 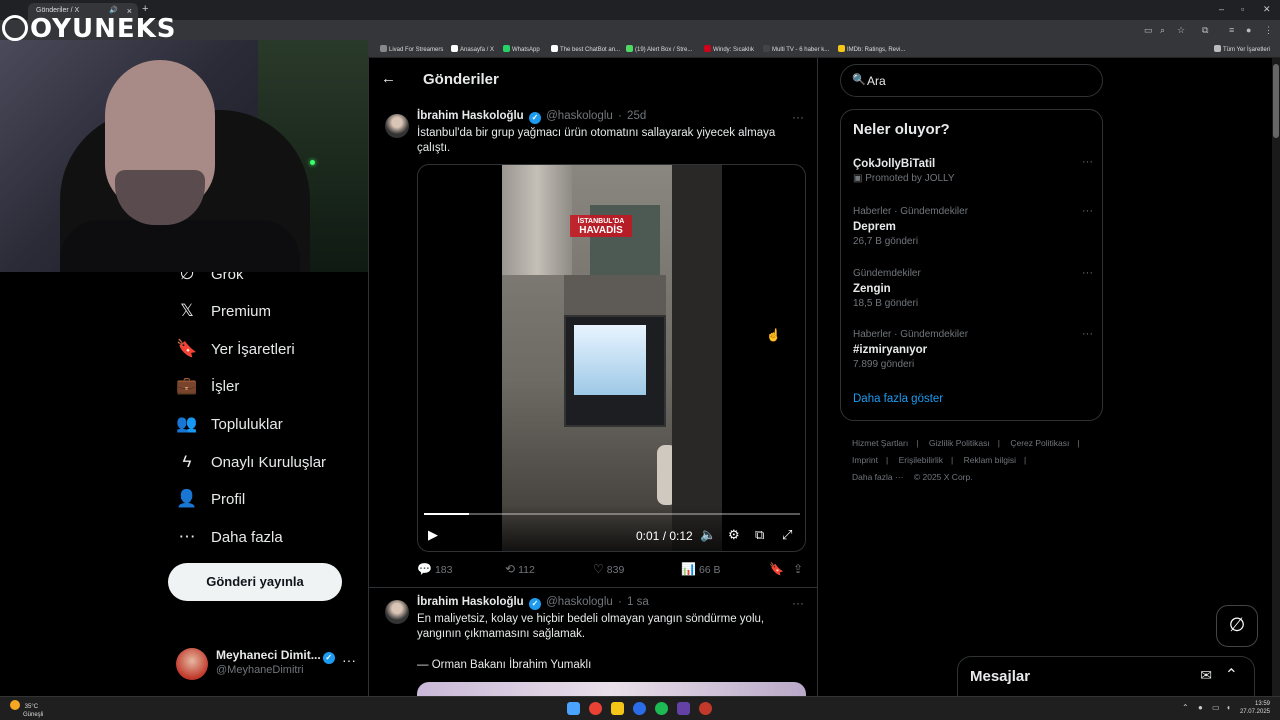 What do you see at coordinates (595, 708) in the screenshot?
I see `chrome-icon` at bounding box center [595, 708].